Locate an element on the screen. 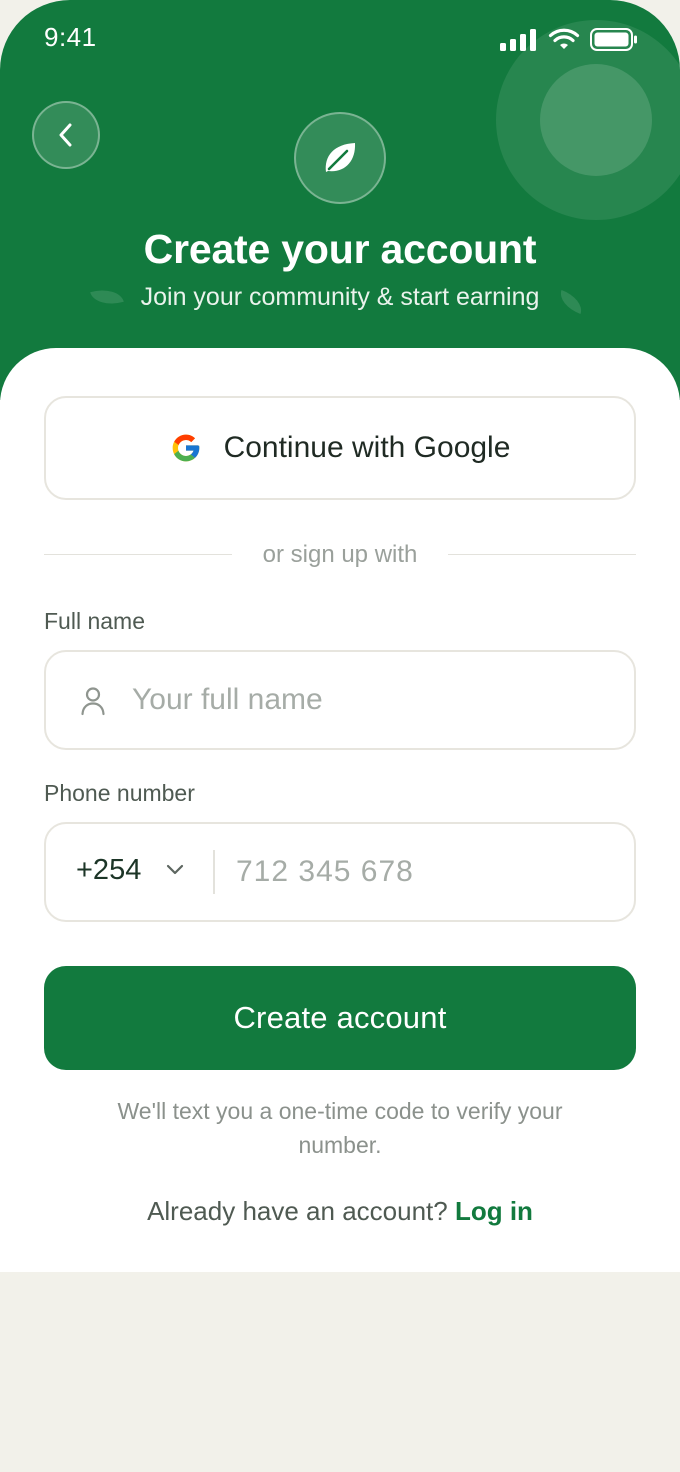 This screenshot has height=1472, width=680. app-logo is located at coordinates (340, 158).